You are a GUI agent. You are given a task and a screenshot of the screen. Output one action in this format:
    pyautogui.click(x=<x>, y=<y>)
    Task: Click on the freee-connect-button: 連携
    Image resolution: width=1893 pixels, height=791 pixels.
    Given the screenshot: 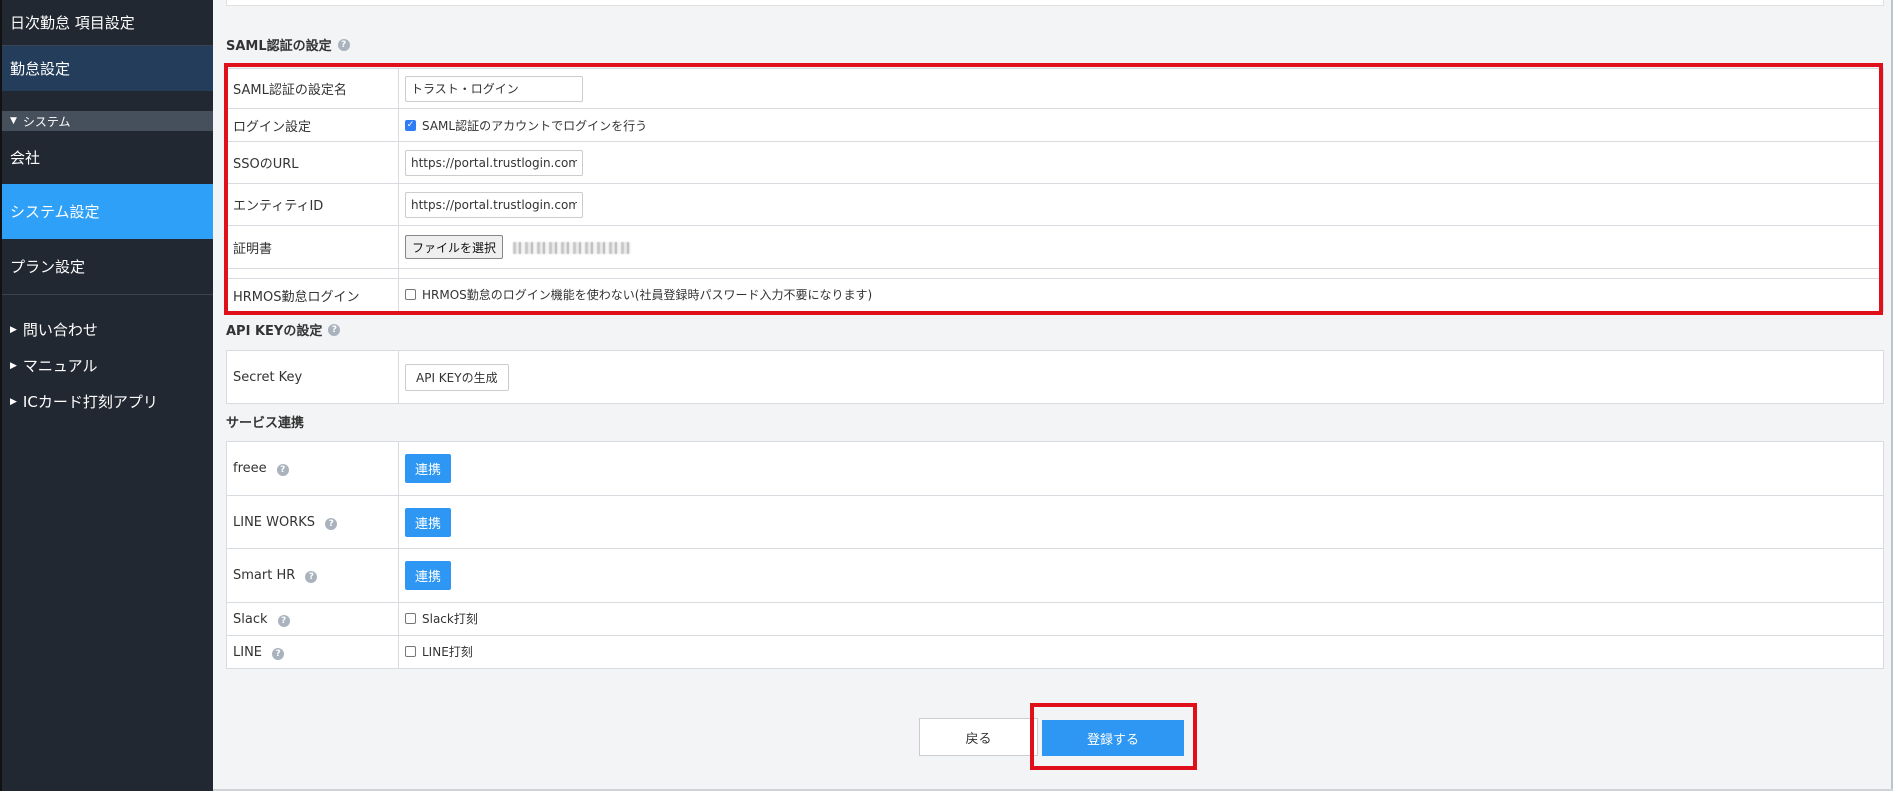 What is the action you would take?
    pyautogui.click(x=428, y=468)
    